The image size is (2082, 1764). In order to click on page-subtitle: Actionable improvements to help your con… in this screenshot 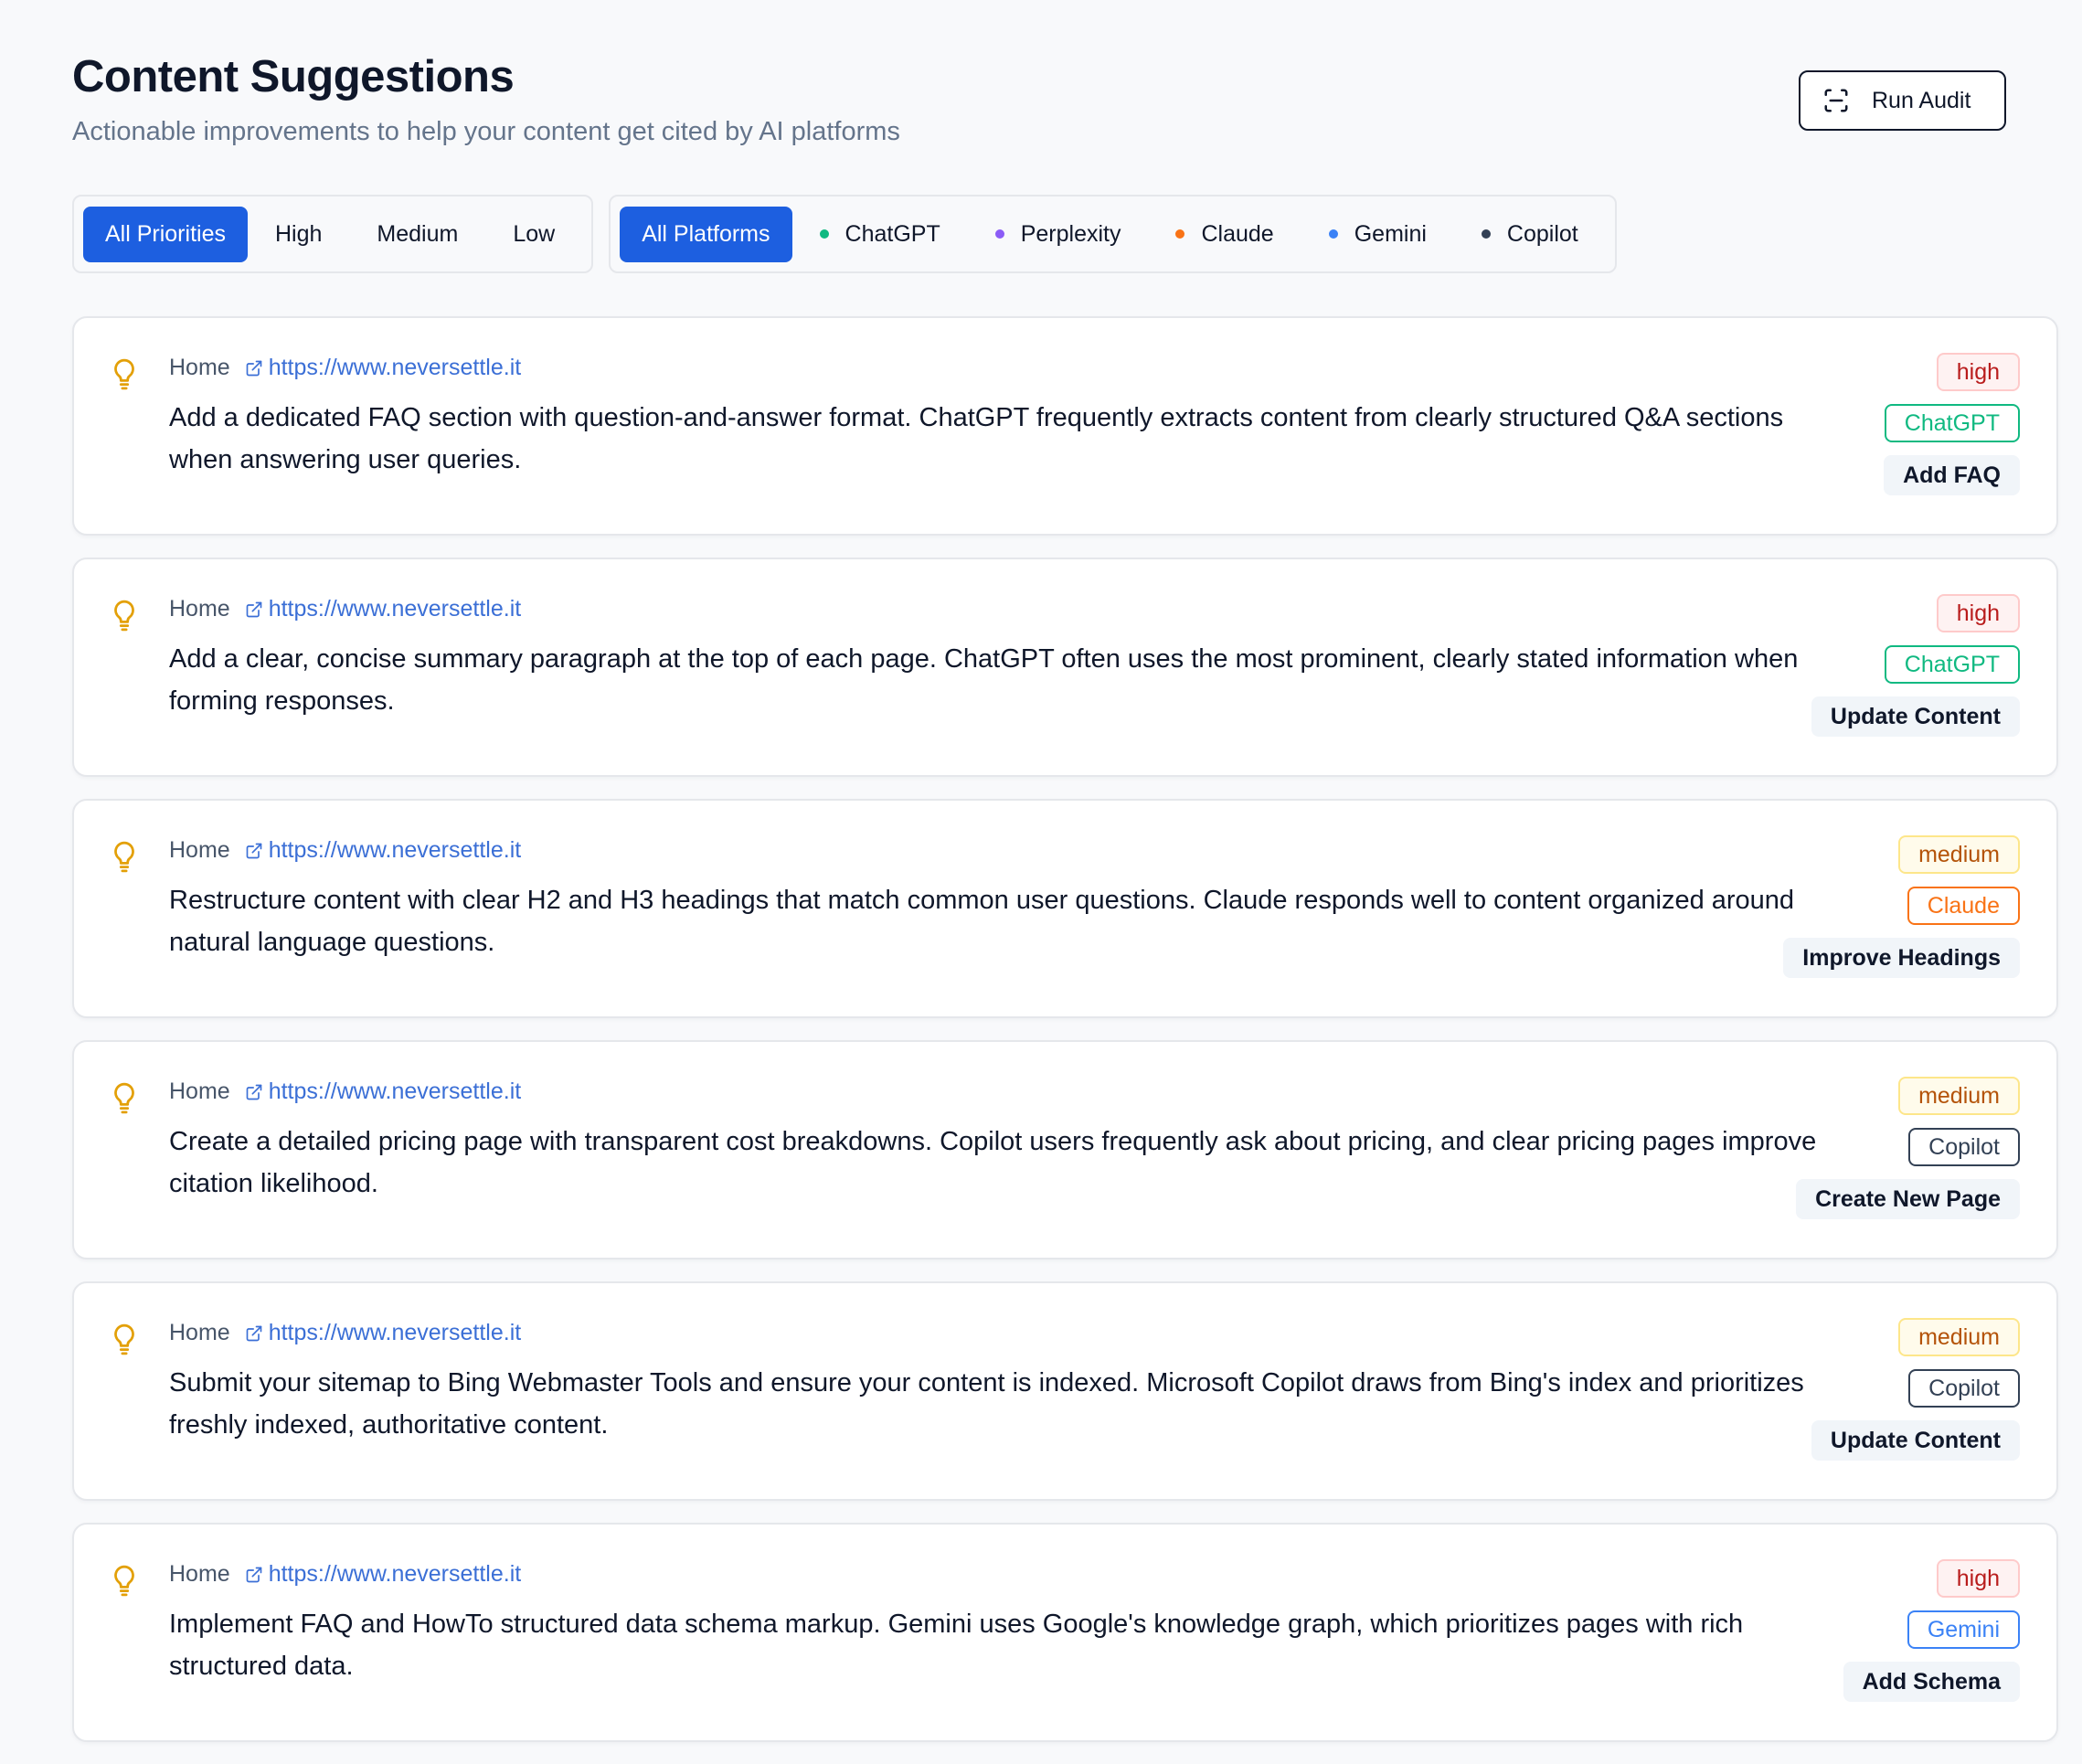, I will do `click(486, 131)`.